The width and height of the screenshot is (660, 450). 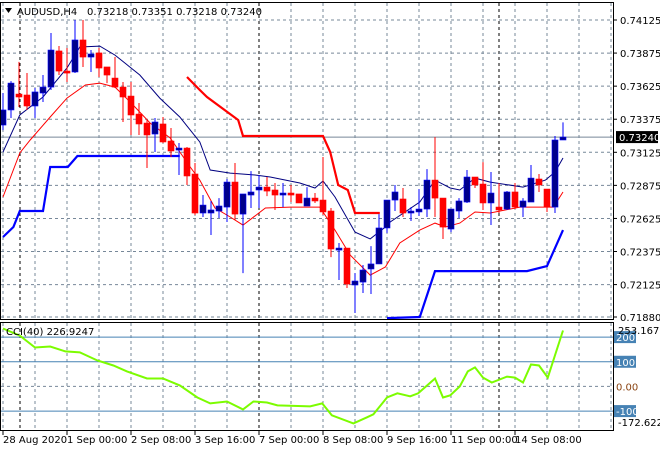 I want to click on time-tick-label: 2 Sep 08:00, so click(x=161, y=440).